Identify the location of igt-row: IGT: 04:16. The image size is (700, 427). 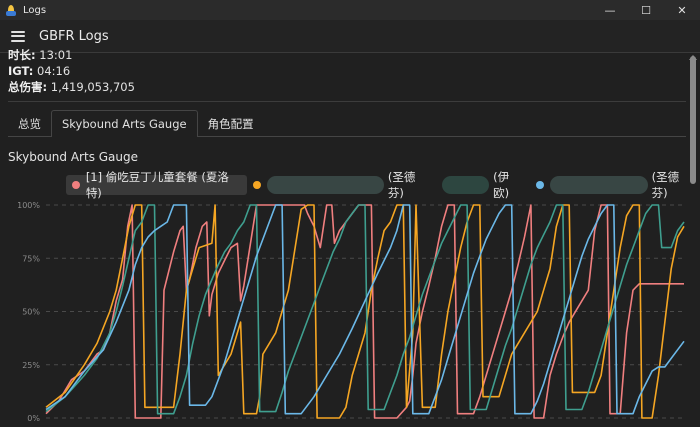
(71, 71).